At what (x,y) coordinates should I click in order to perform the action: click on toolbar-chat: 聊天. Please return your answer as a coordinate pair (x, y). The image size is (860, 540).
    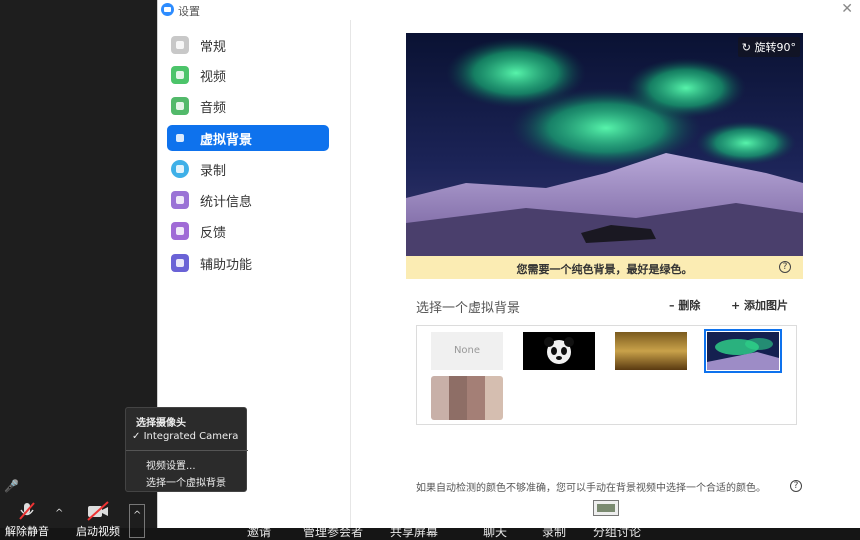
    Looking at the image, I should click on (495, 534).